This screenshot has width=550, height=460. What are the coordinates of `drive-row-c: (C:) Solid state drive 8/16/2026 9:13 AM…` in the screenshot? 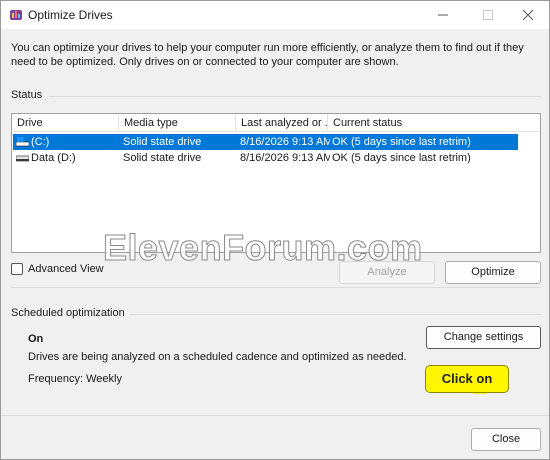 It's located at (265, 142).